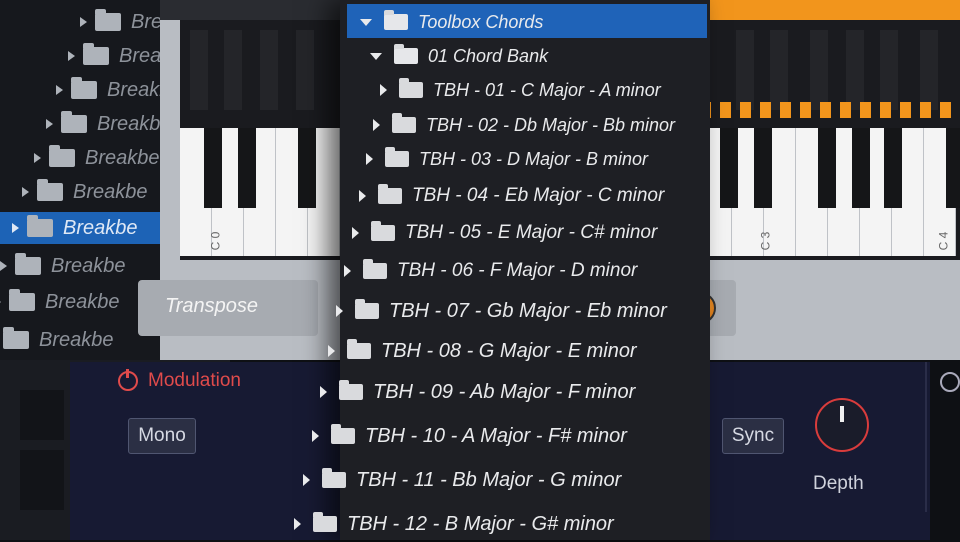 This screenshot has height=542, width=960. Describe the element at coordinates (943, 241) in the screenshot. I see `octave-label: C 4` at that location.